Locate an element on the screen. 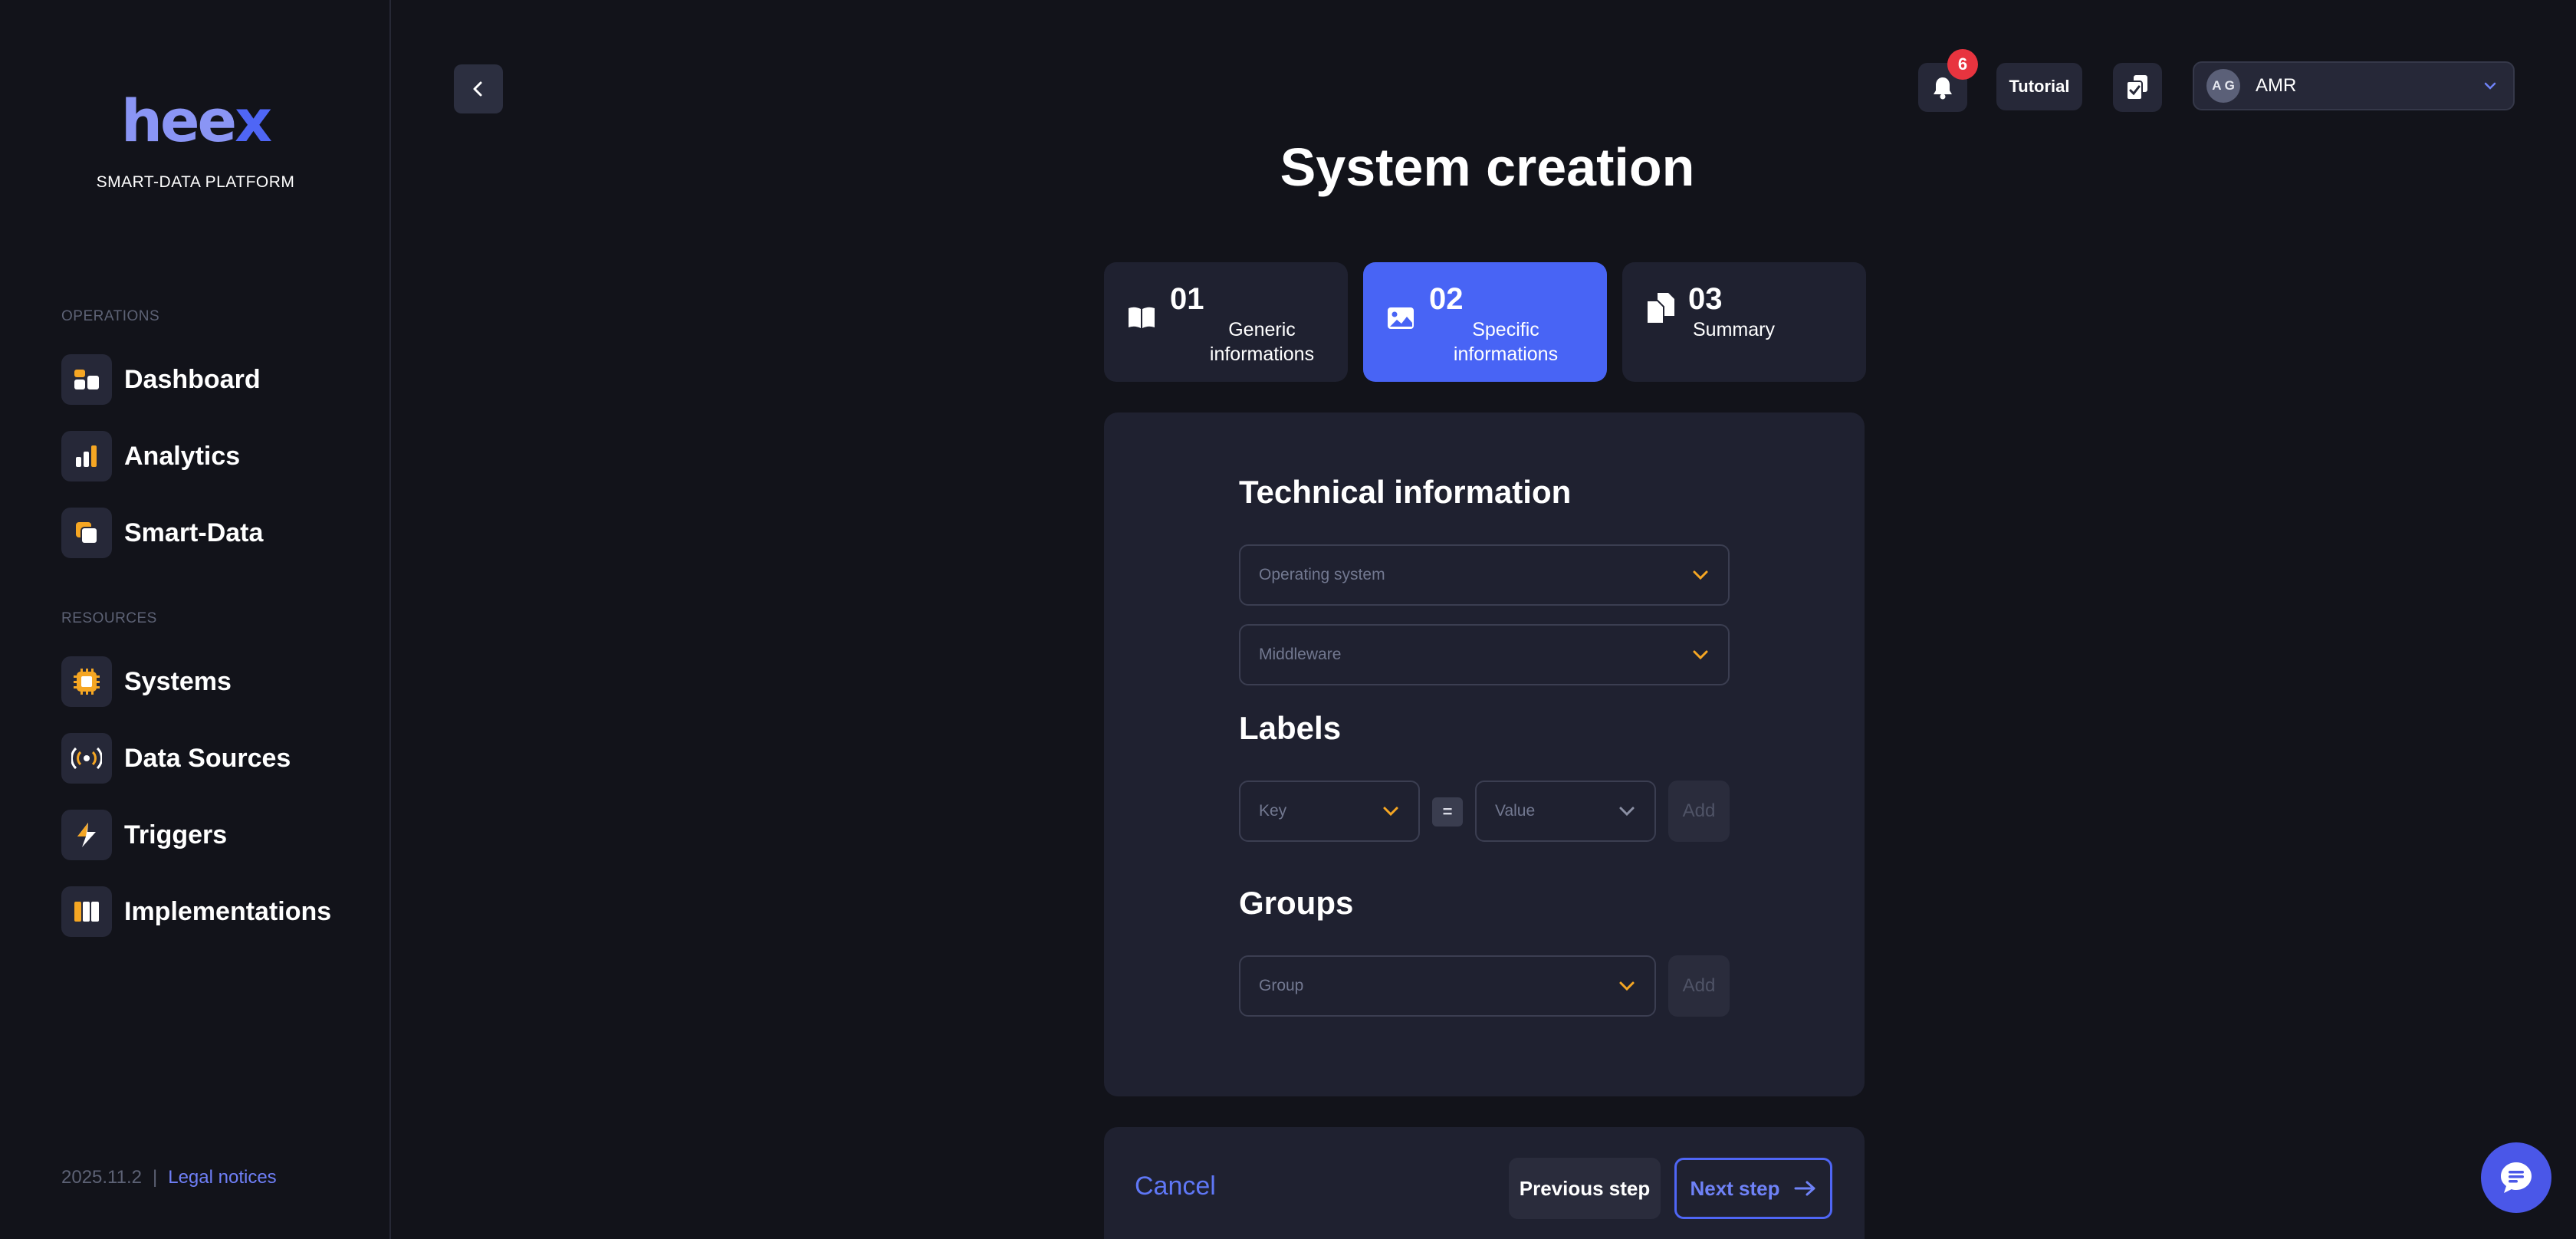 The height and width of the screenshot is (1239, 2576). step-label: Generic informations is located at coordinates (1262, 342).